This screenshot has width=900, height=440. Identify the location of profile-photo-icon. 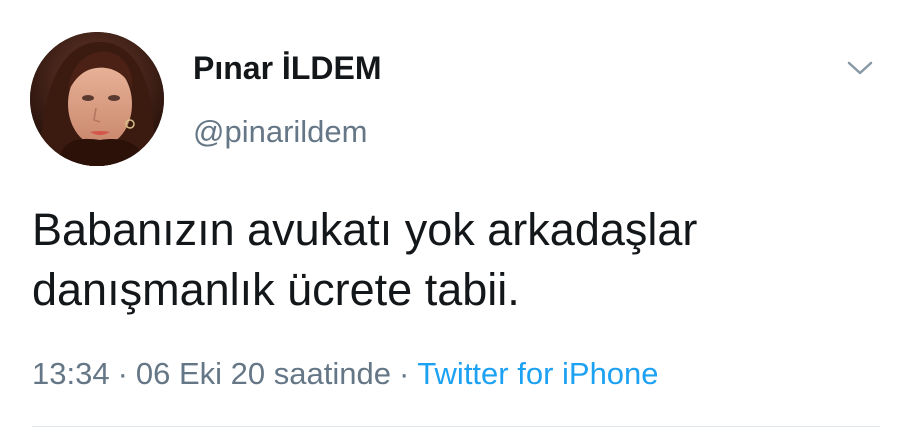
(97, 99).